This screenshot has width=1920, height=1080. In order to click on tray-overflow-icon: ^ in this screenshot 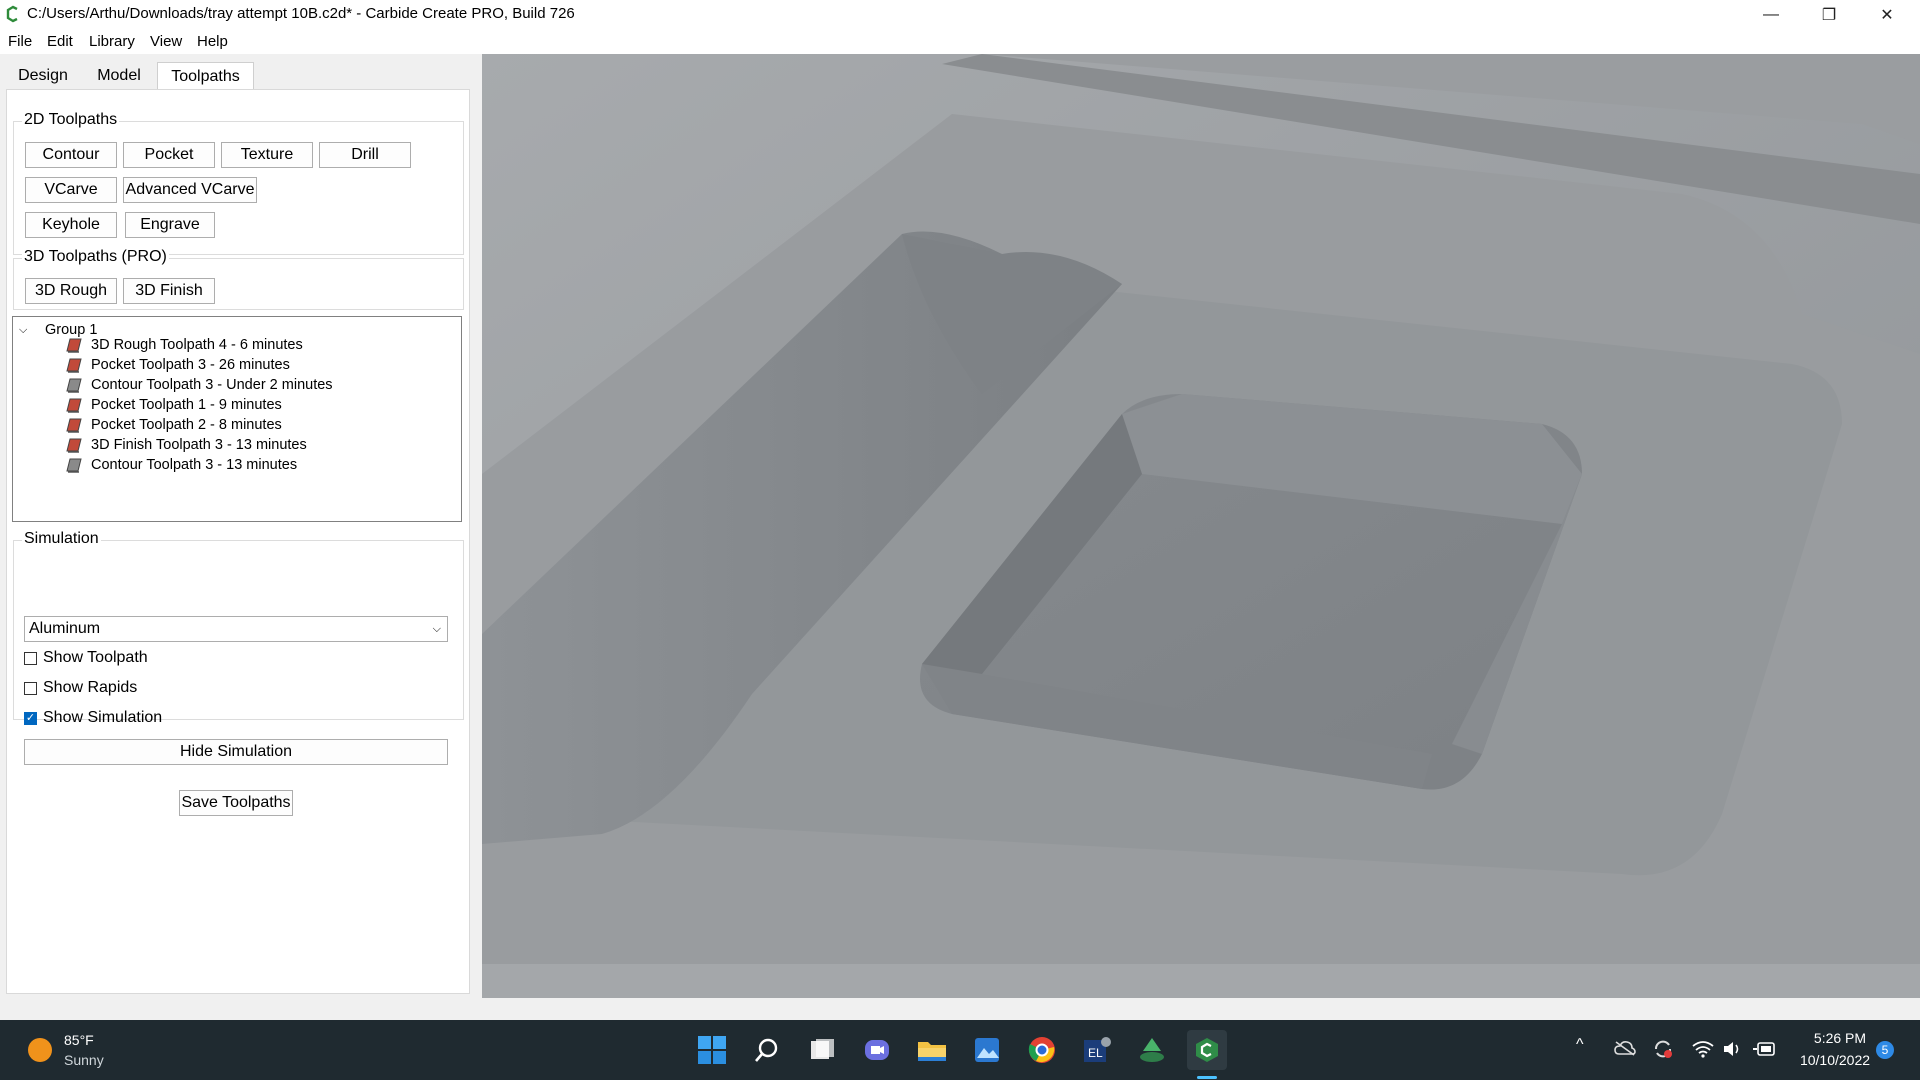, I will do `click(1580, 1045)`.